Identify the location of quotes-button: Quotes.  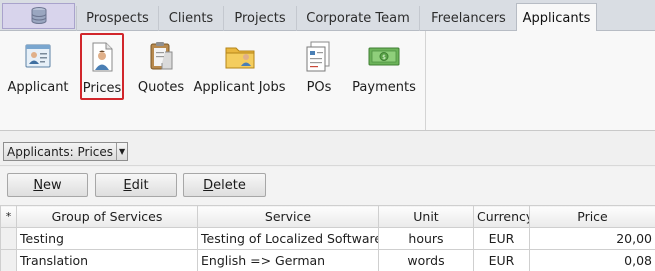
(161, 67).